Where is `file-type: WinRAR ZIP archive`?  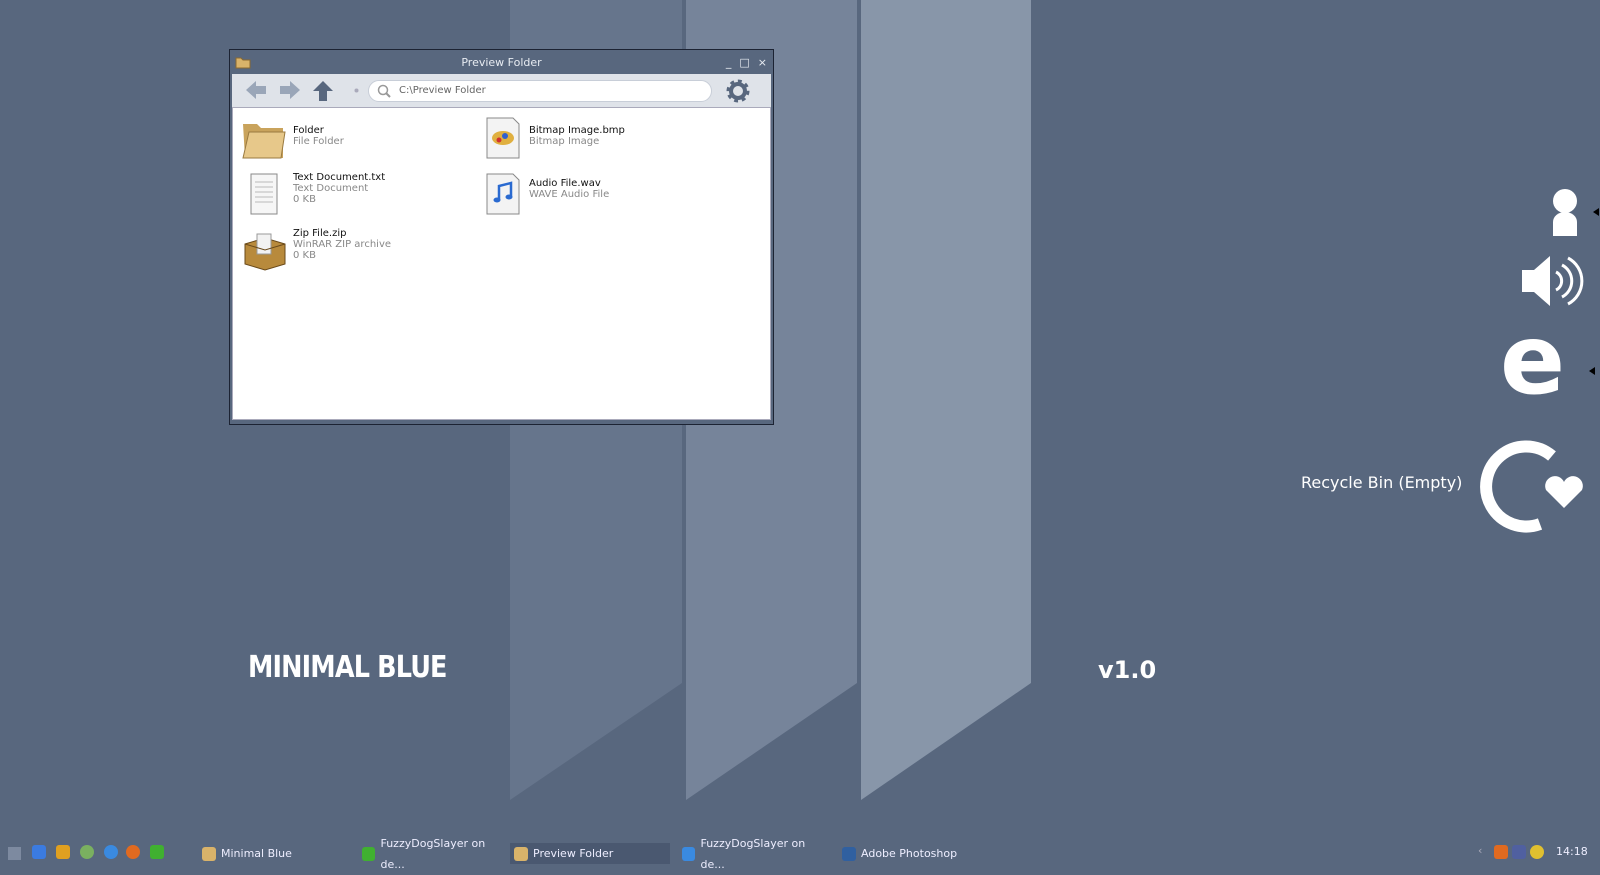
file-type: WinRAR ZIP archive is located at coordinates (342, 244).